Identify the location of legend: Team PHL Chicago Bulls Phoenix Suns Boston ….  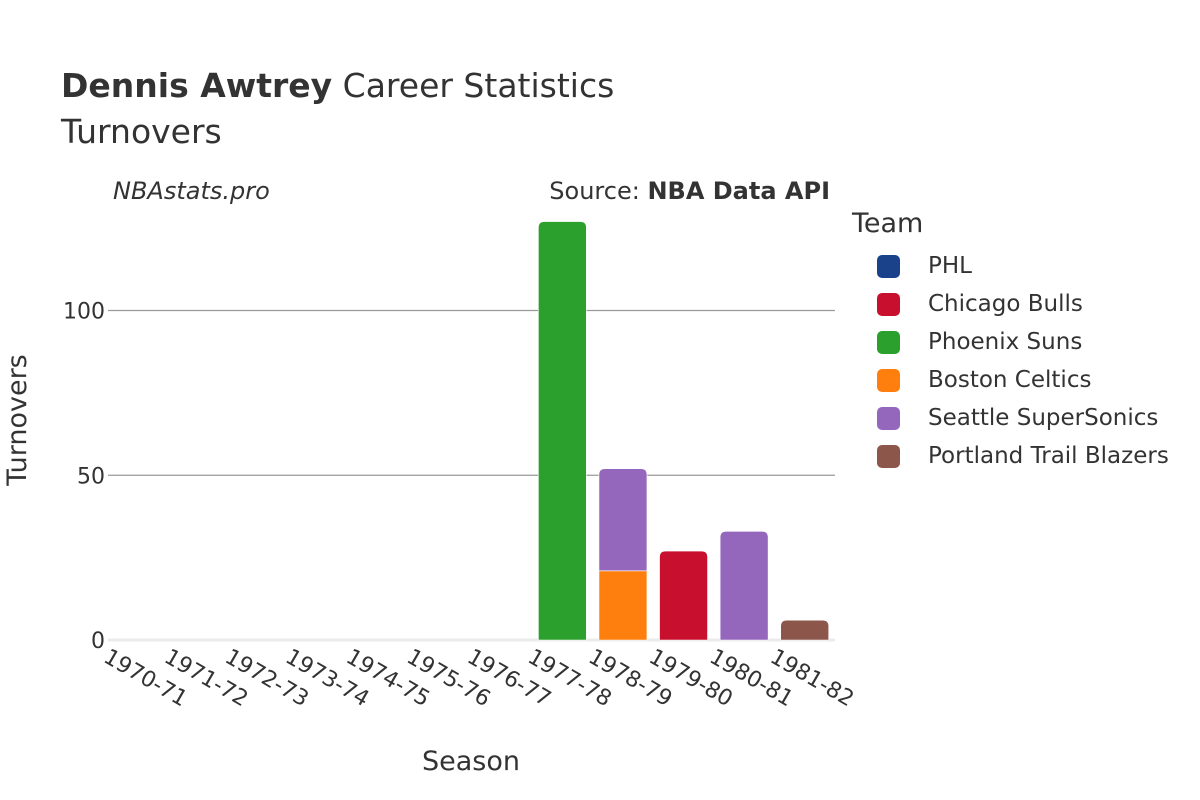
(1010, 341).